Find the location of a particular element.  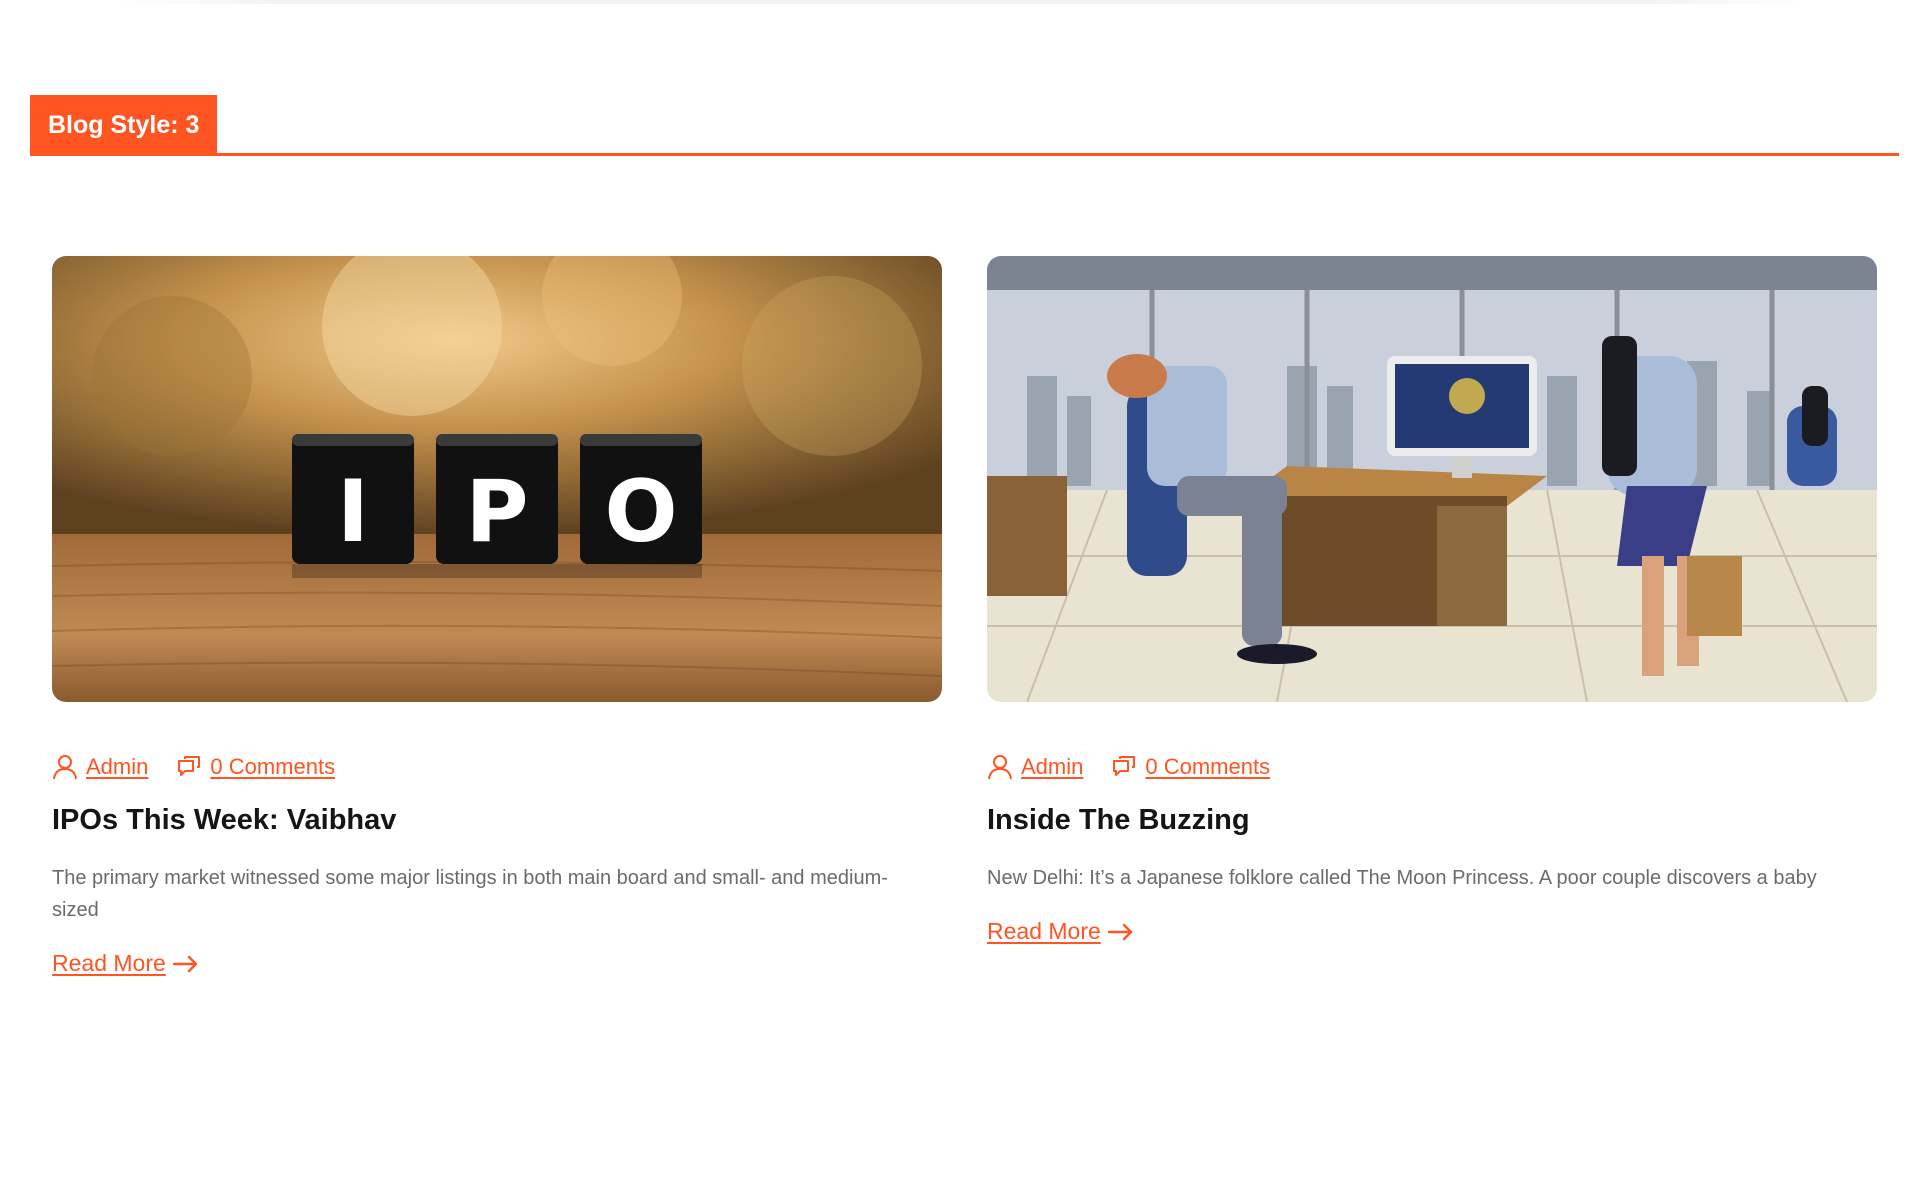

section-header: Blog Style: 3 is located at coordinates (964, 126).